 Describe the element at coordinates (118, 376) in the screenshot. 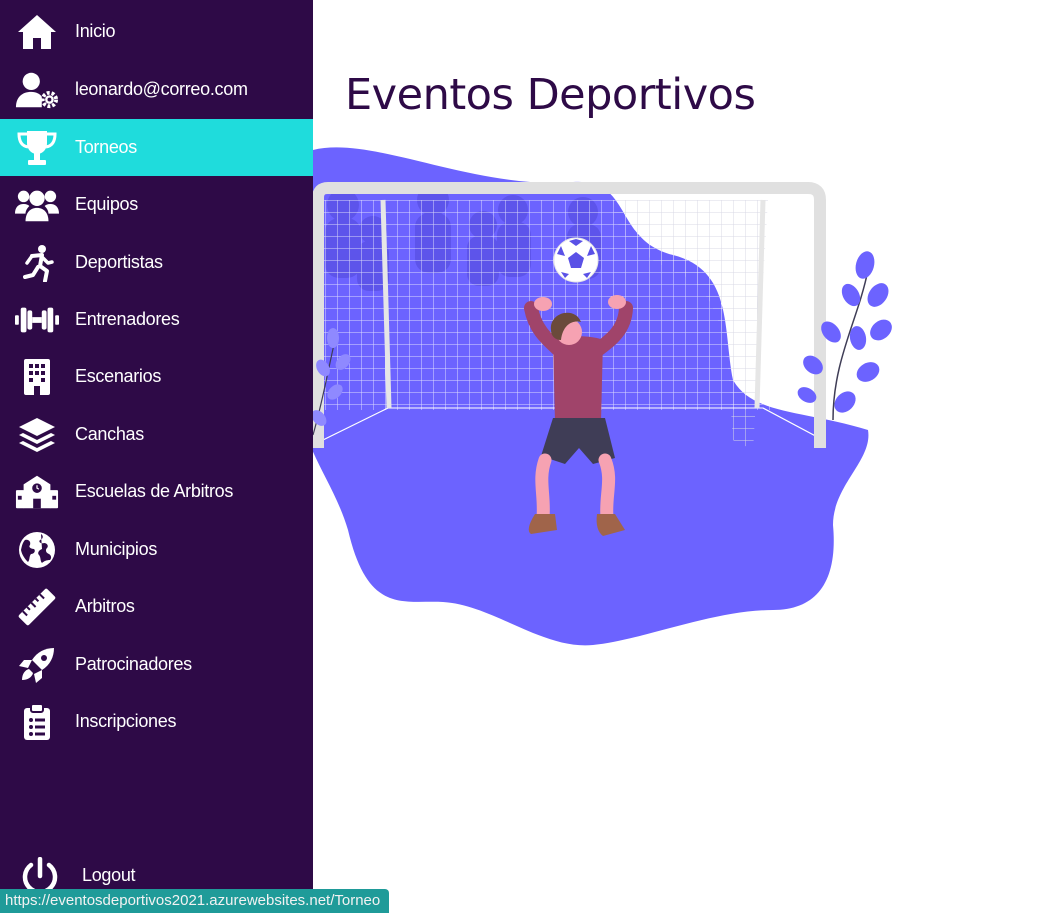

I see `sidebar-item-label: Escenarios` at that location.